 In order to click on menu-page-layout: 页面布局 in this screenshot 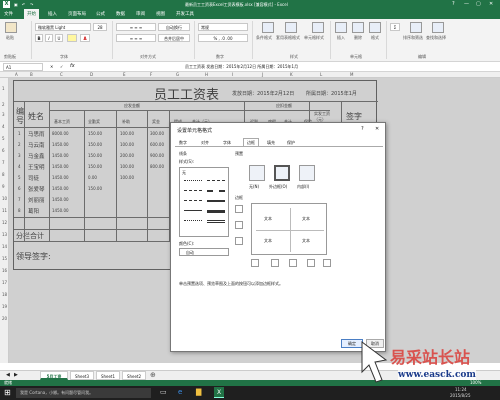, I will do `click(77, 14)`.